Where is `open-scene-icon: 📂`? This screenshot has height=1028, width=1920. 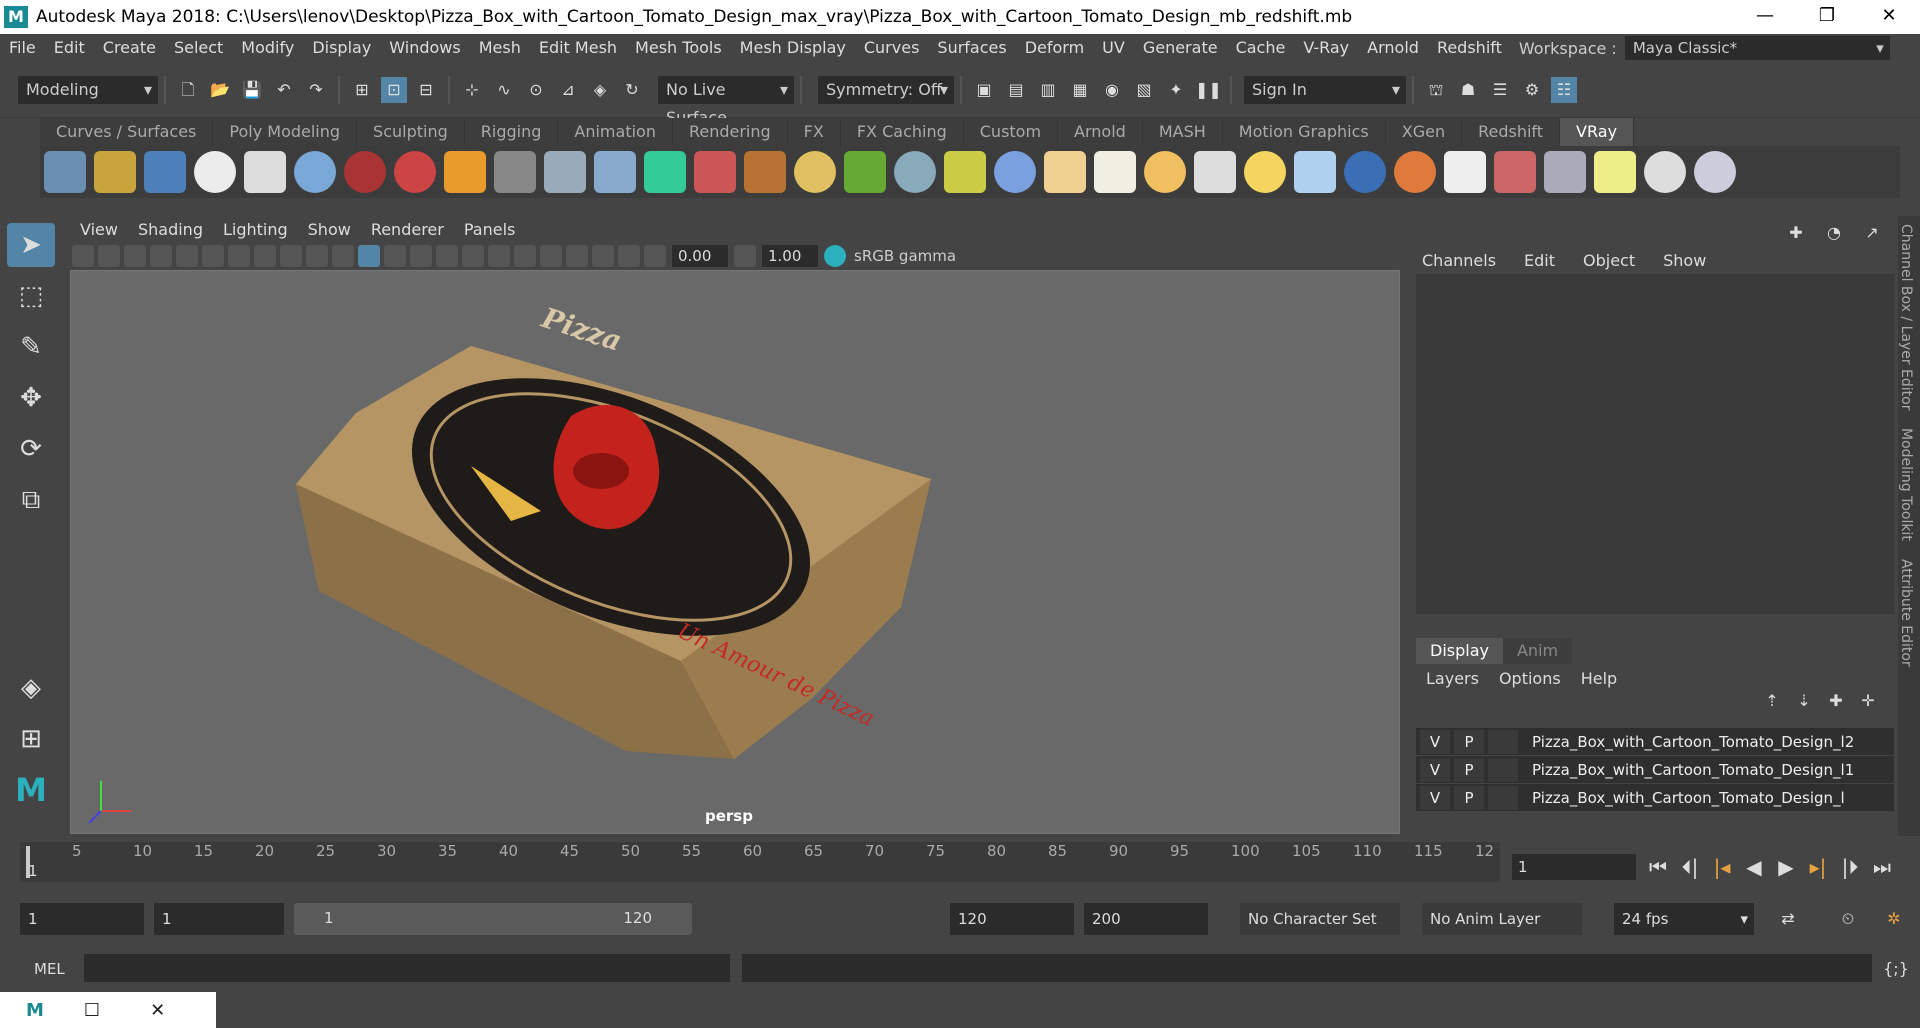
open-scene-icon: 📂 is located at coordinates (220, 90).